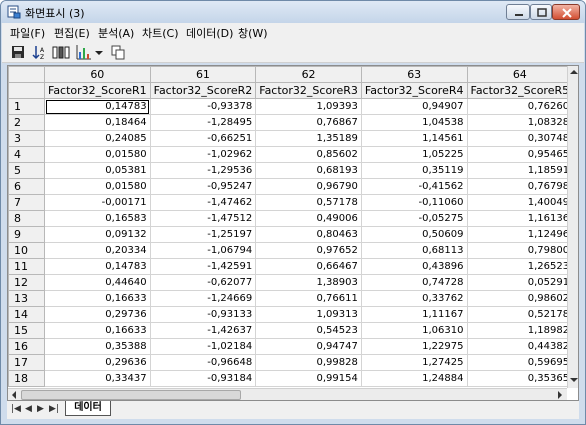 This screenshot has width=586, height=425. What do you see at coordinates (97, 298) in the screenshot?
I see `data-cell: 0,16633` at bounding box center [97, 298].